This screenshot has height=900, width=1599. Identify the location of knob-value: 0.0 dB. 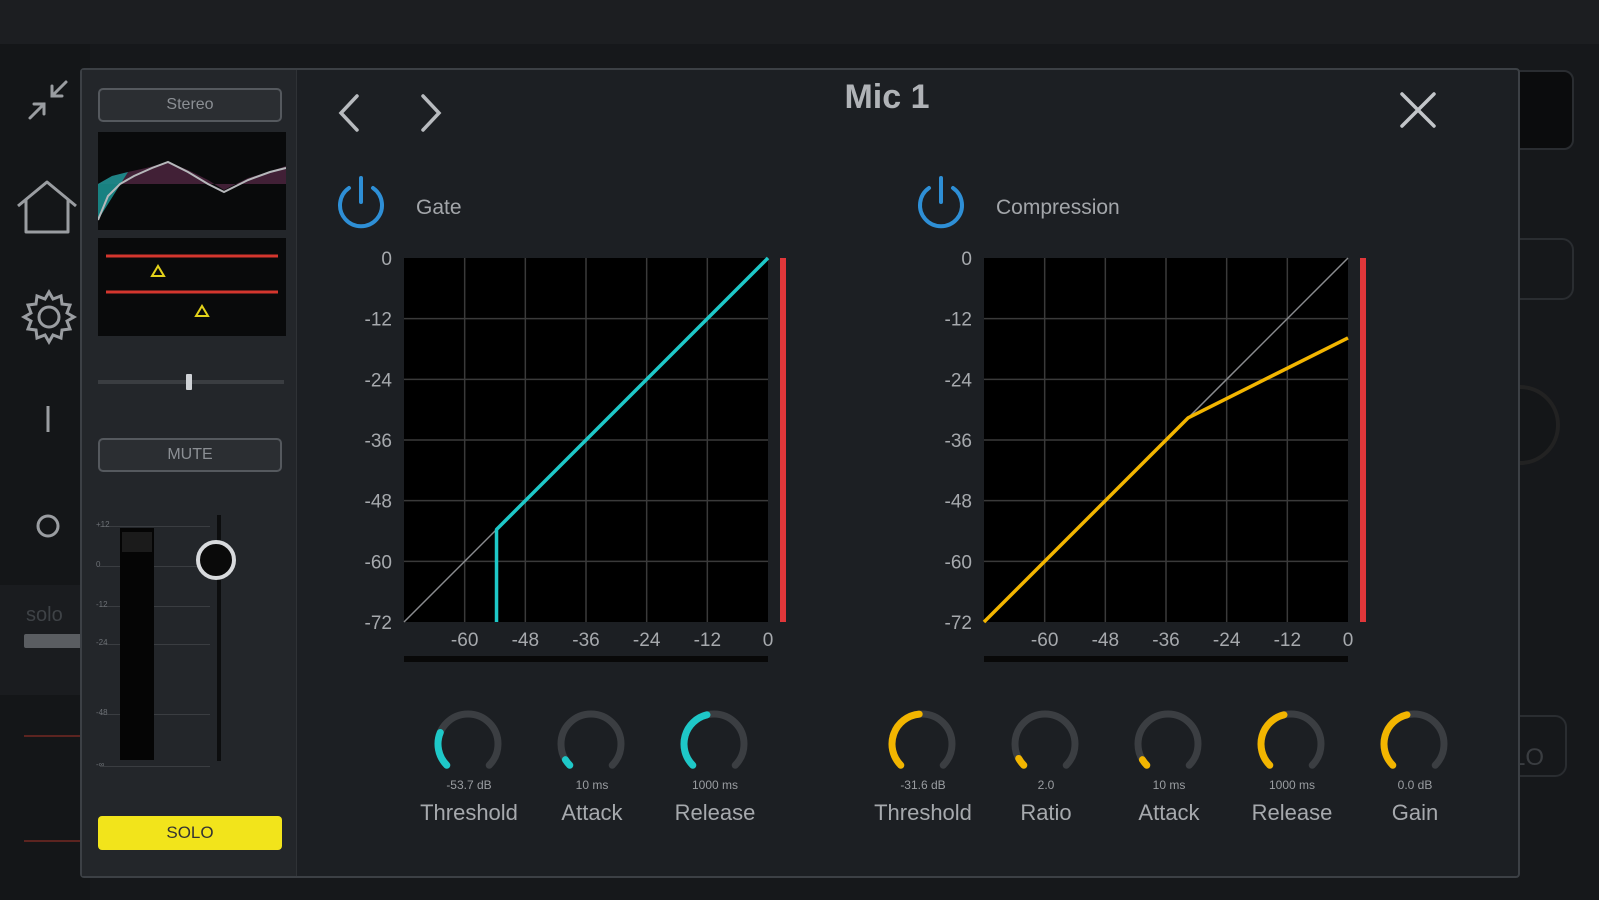
(1415, 785).